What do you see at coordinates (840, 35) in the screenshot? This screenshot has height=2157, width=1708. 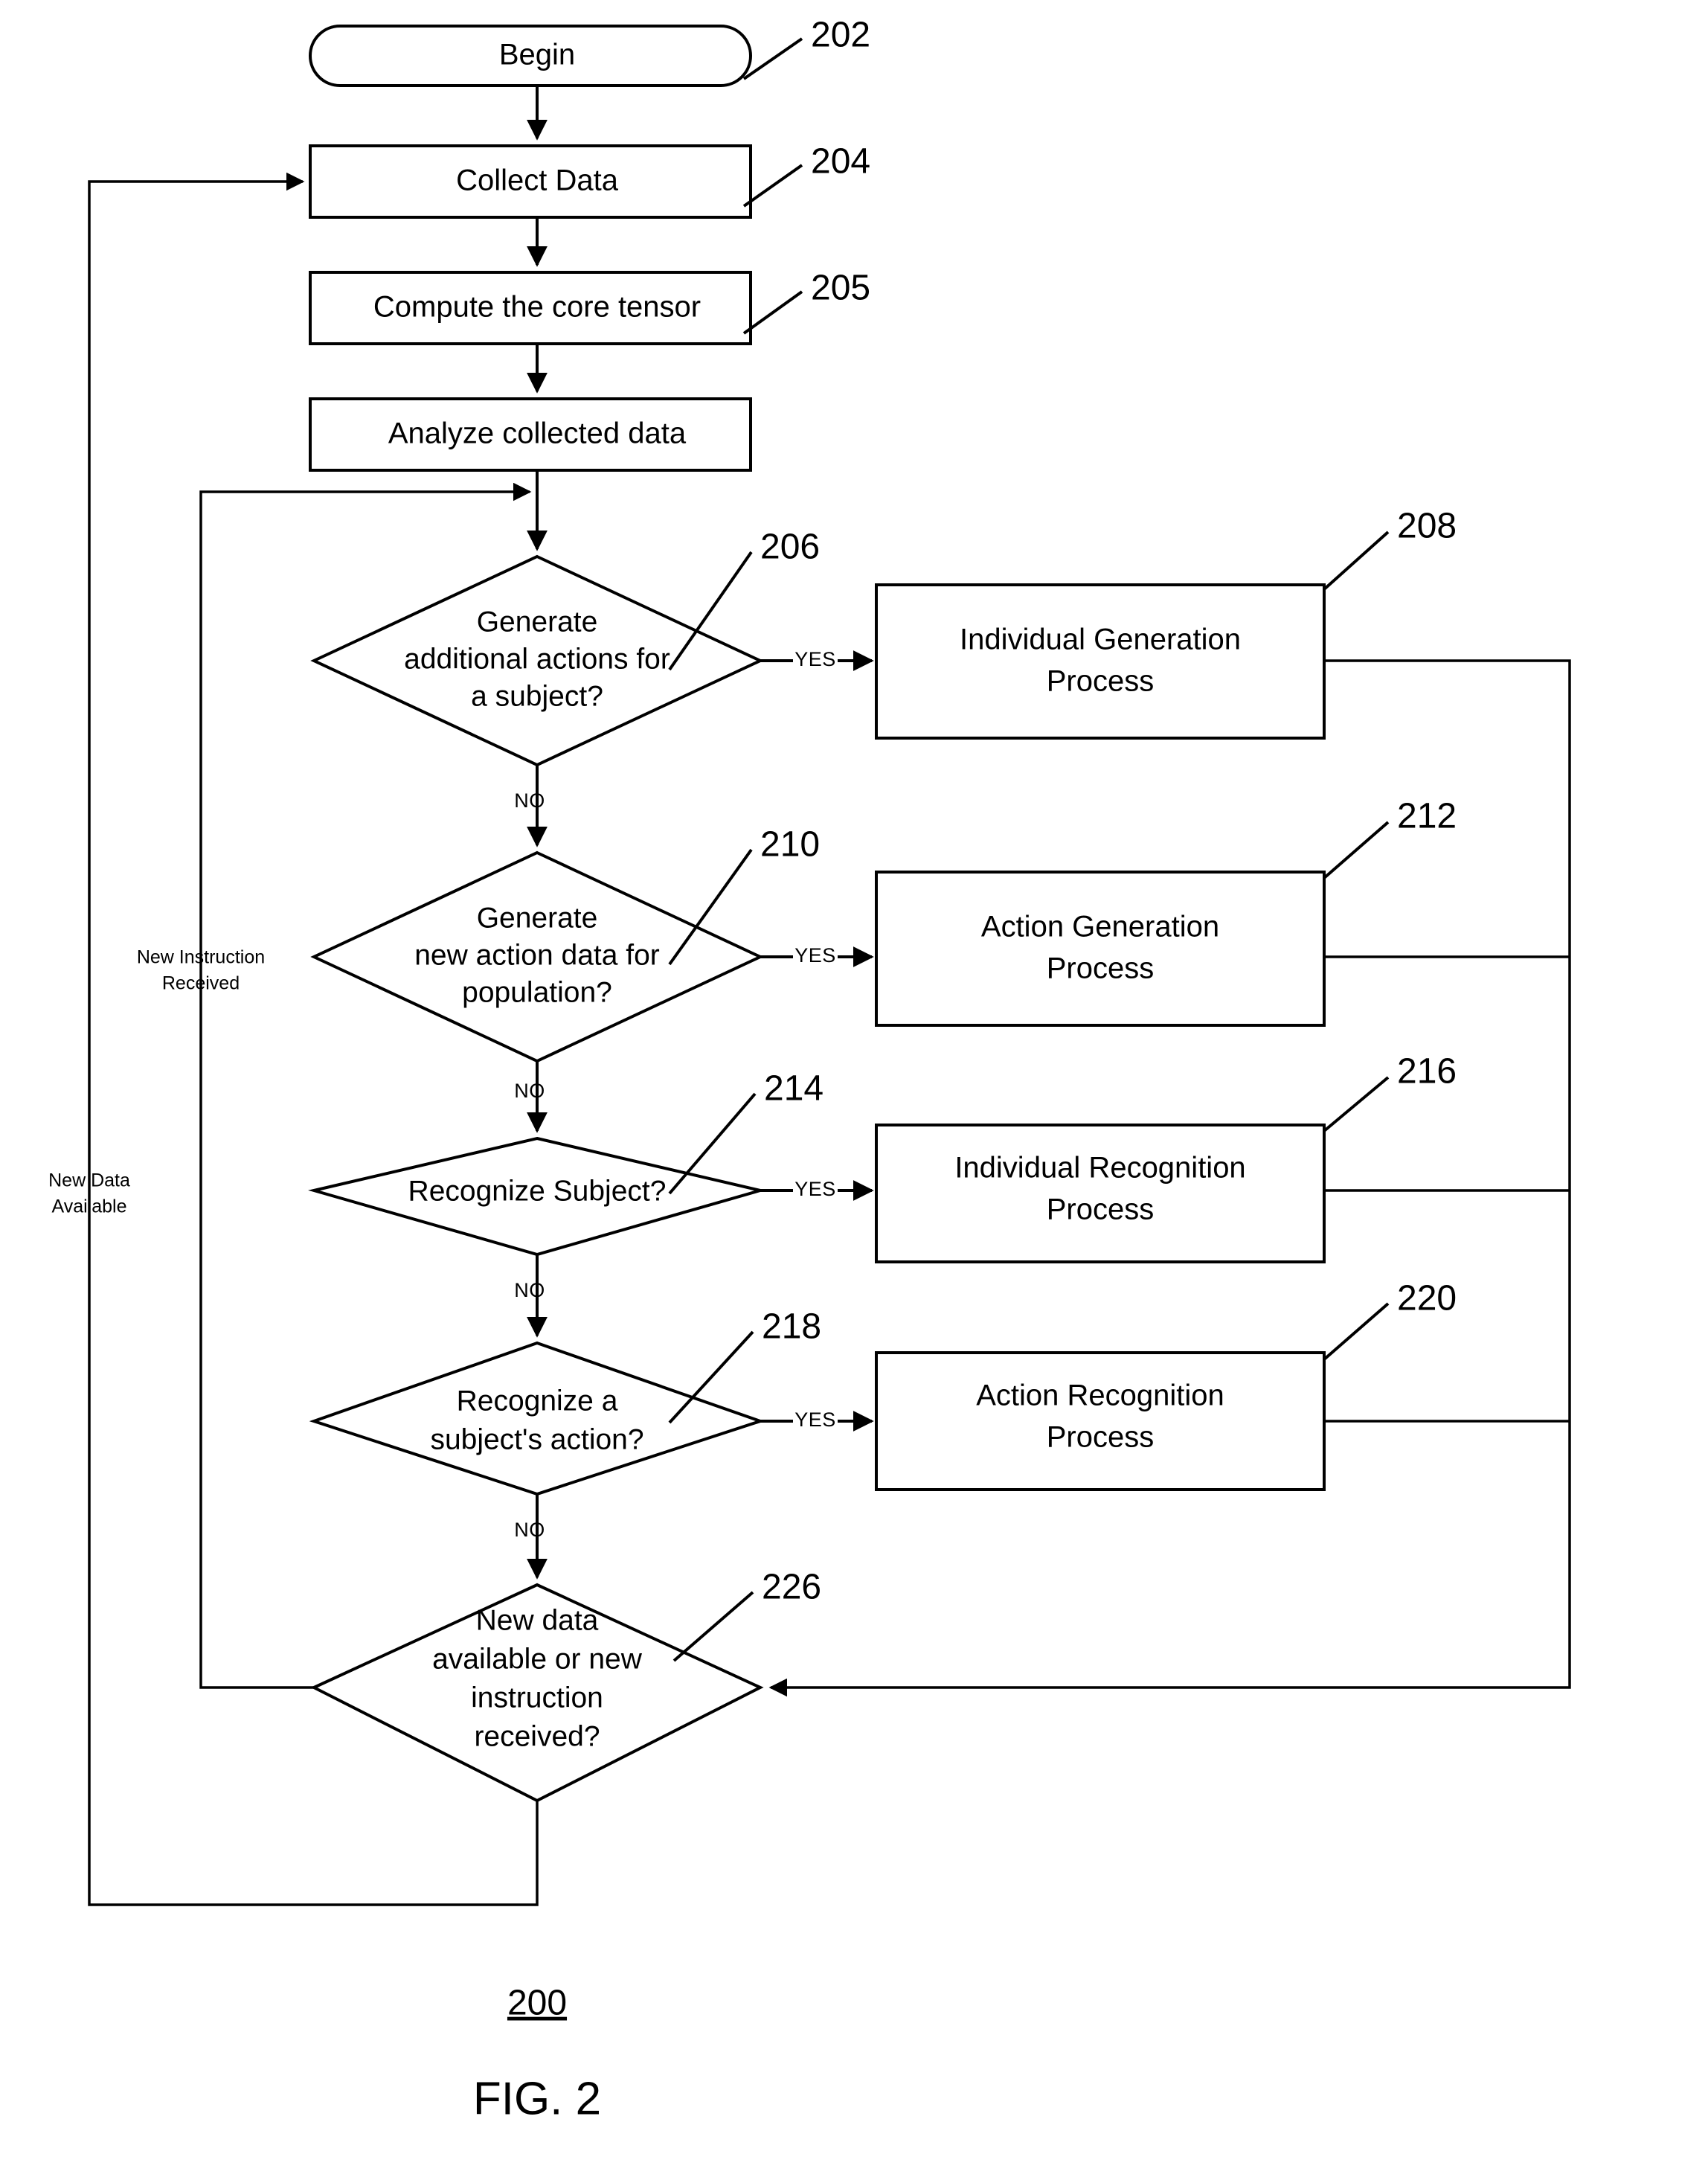 I see `ref-number-202: 202` at bounding box center [840, 35].